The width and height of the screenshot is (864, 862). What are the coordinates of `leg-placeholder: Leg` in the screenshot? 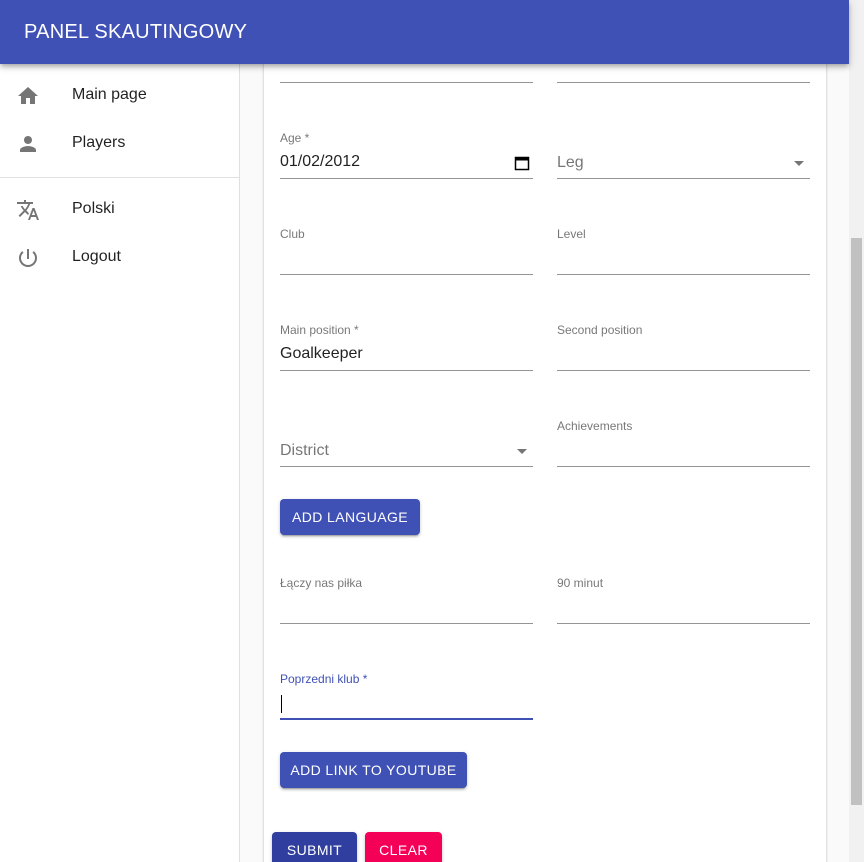 It's located at (570, 162).